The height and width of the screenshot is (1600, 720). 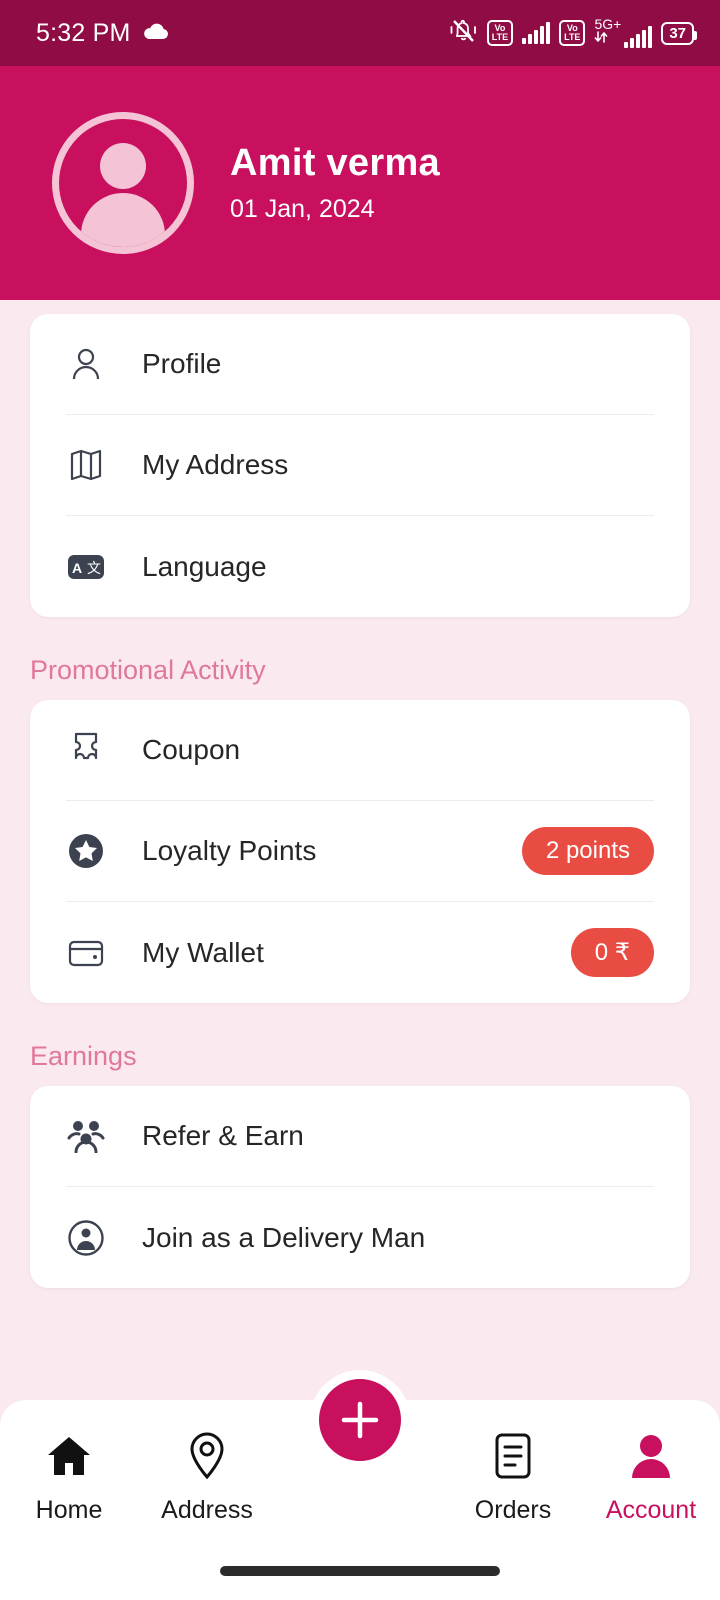 What do you see at coordinates (123, 166) in the screenshot?
I see `avatar-head` at bounding box center [123, 166].